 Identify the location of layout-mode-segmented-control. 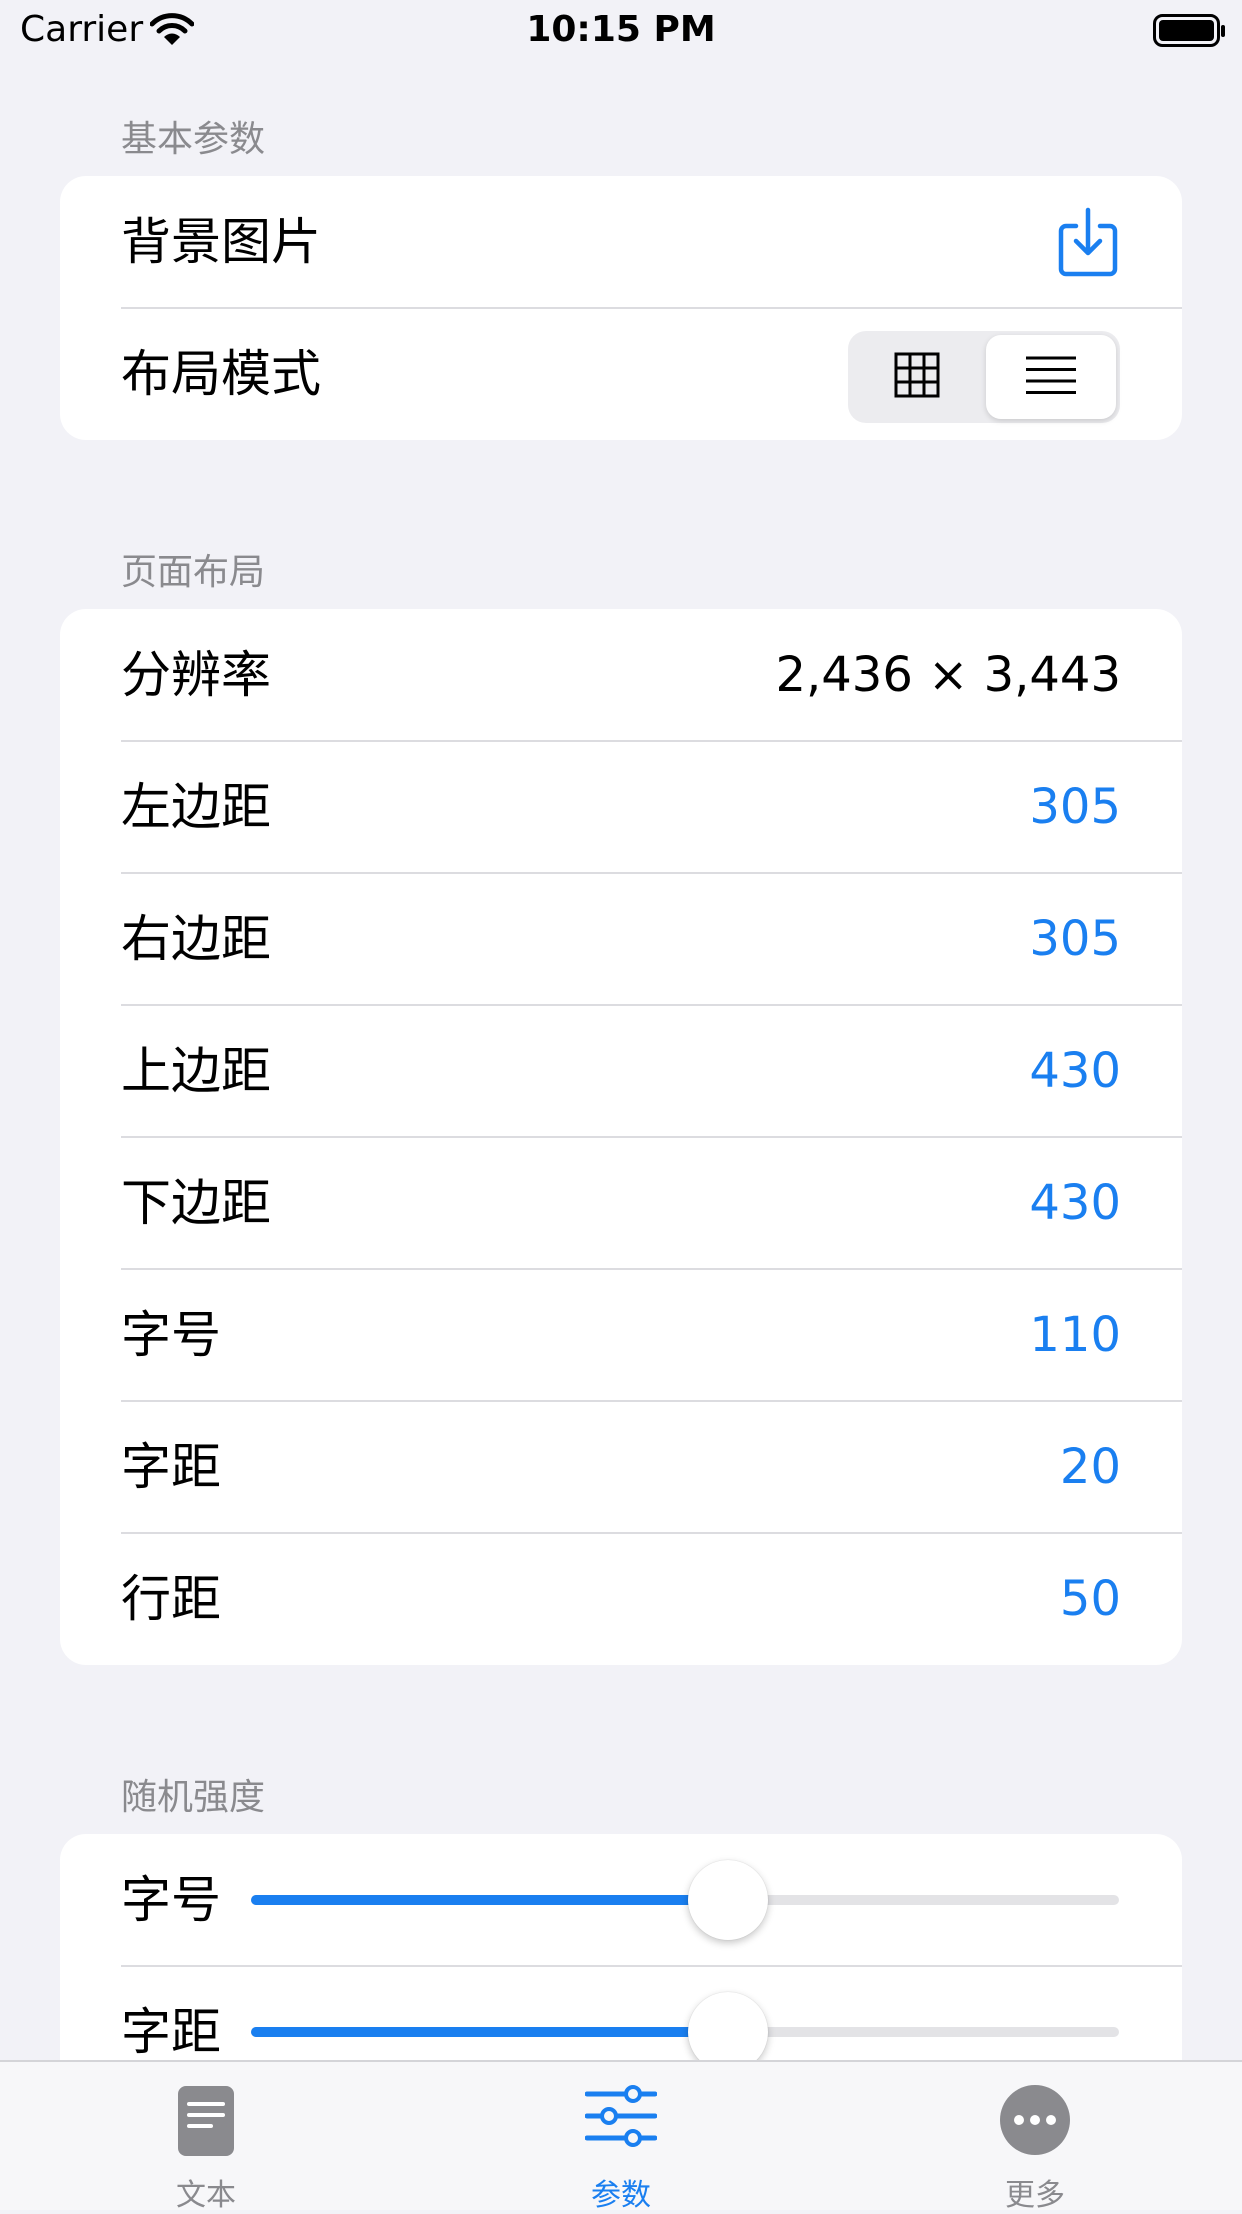
(984, 377).